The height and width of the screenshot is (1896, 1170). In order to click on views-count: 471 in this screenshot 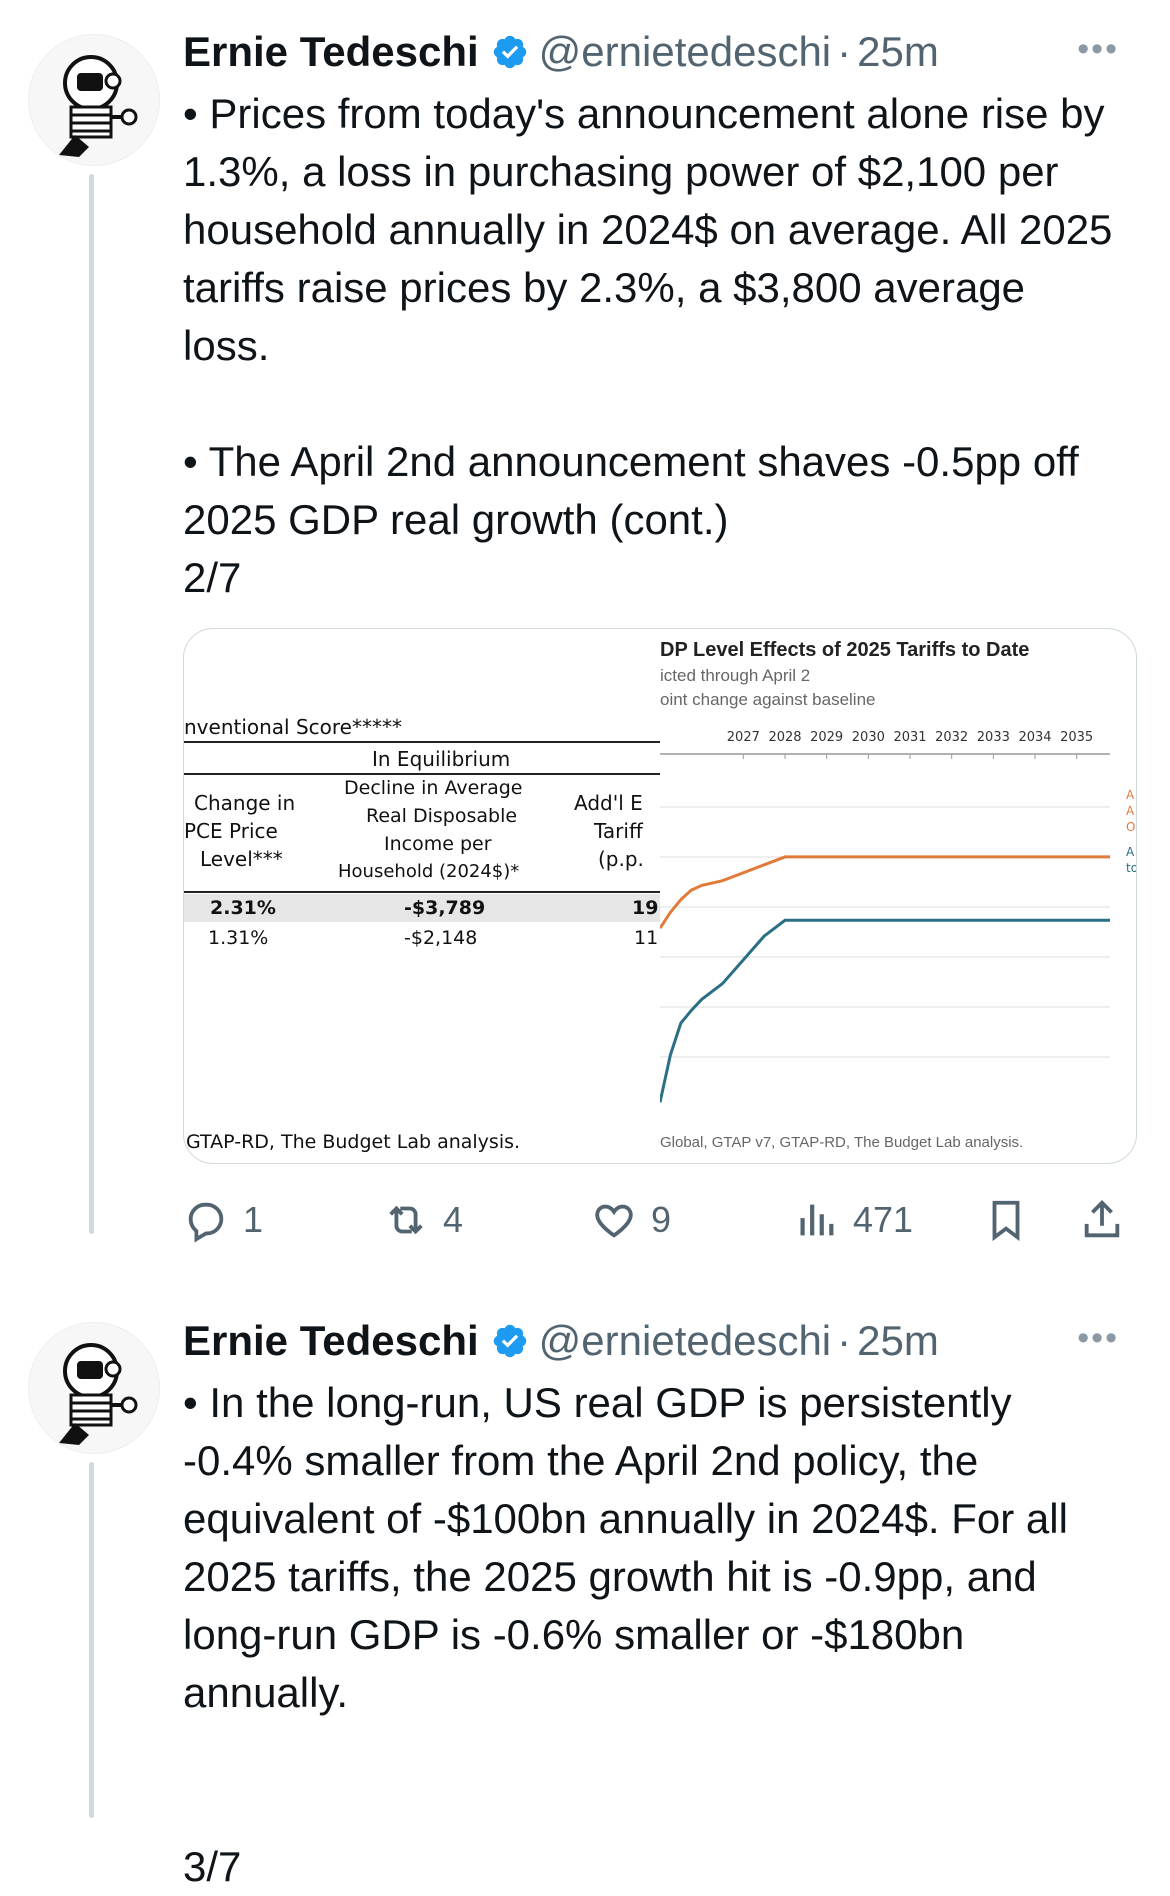, I will do `click(883, 1219)`.